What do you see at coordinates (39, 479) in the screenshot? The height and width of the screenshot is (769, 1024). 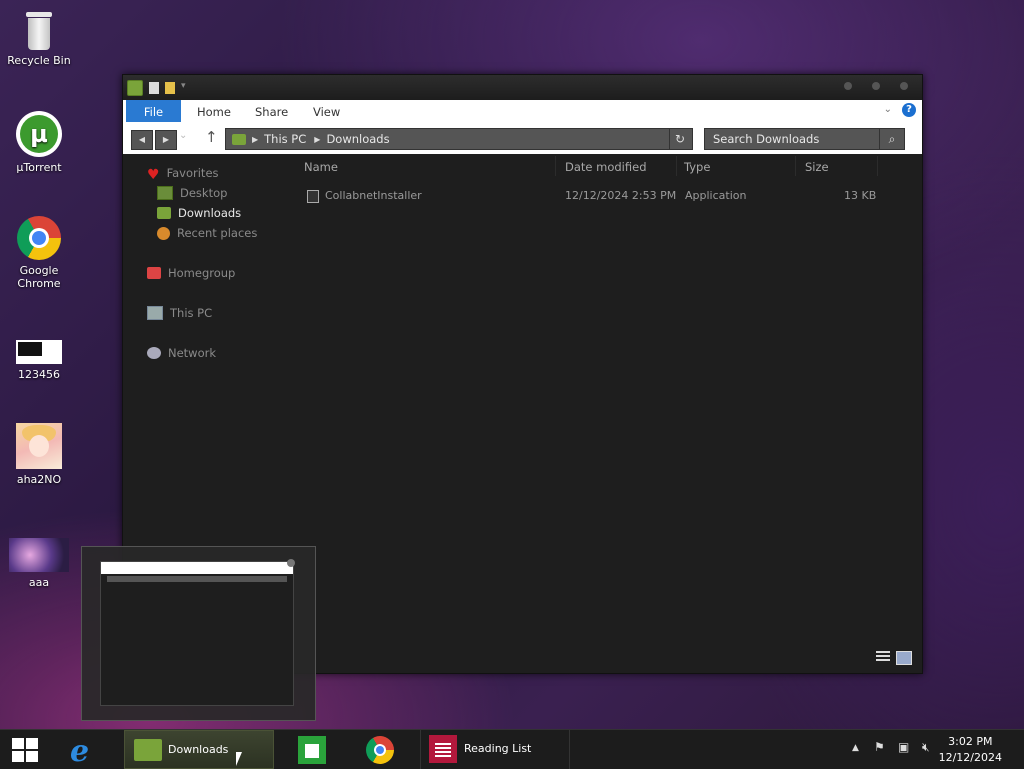 I see `desktop-icon-label: aha2NO` at bounding box center [39, 479].